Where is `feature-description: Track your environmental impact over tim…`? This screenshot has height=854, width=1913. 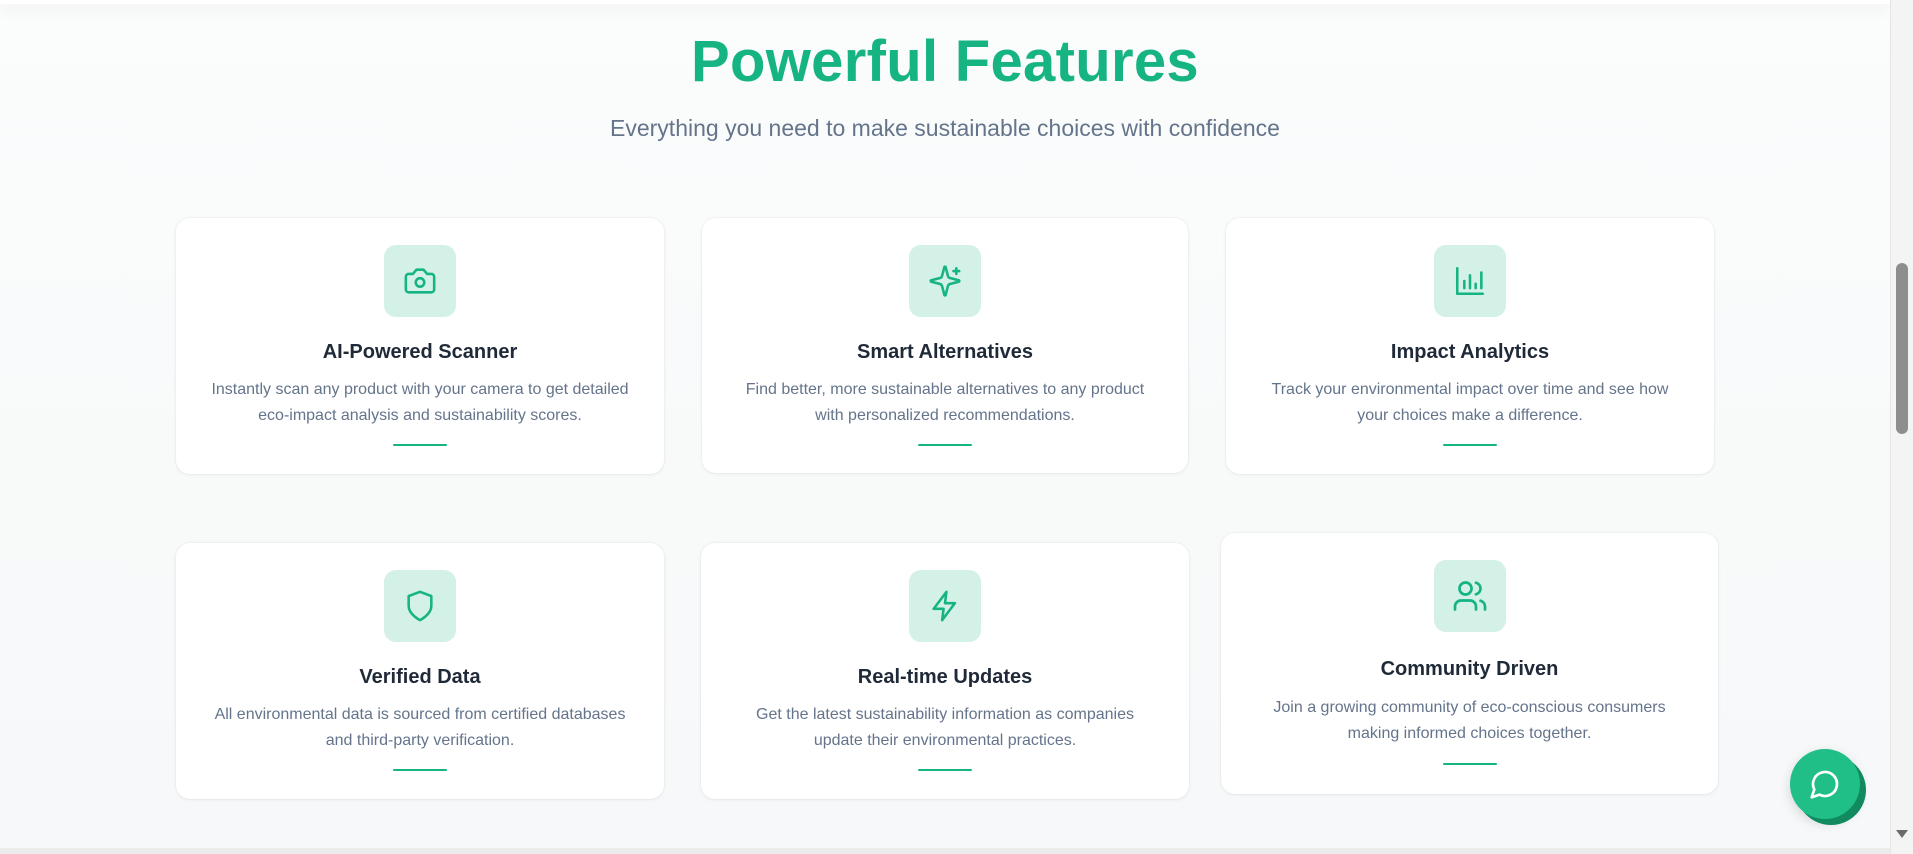
feature-description: Track your environmental impact over tim… is located at coordinates (1470, 402).